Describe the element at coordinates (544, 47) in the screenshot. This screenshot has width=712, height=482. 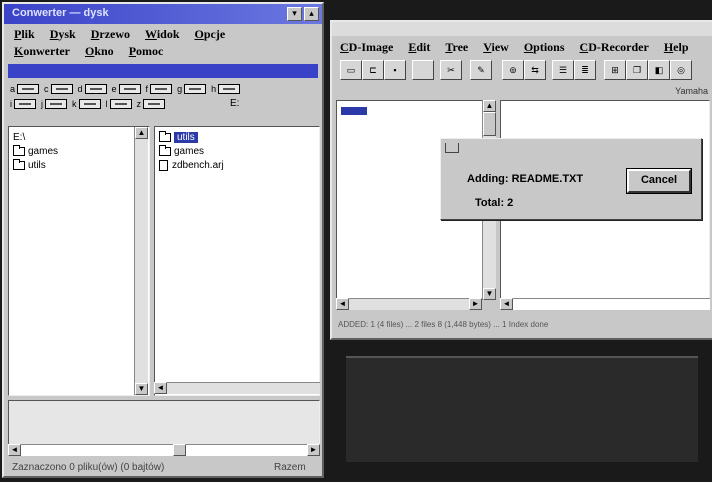
I see `menu-options: Options` at that location.